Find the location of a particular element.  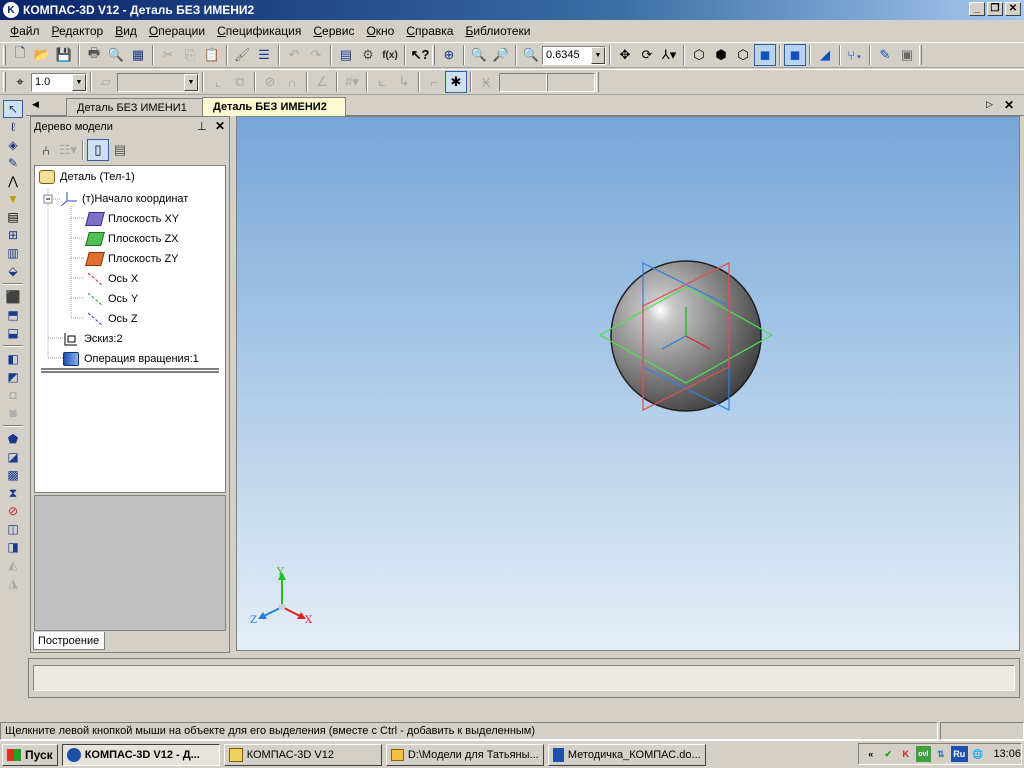

language-indicator: Ru is located at coordinates (959, 754).